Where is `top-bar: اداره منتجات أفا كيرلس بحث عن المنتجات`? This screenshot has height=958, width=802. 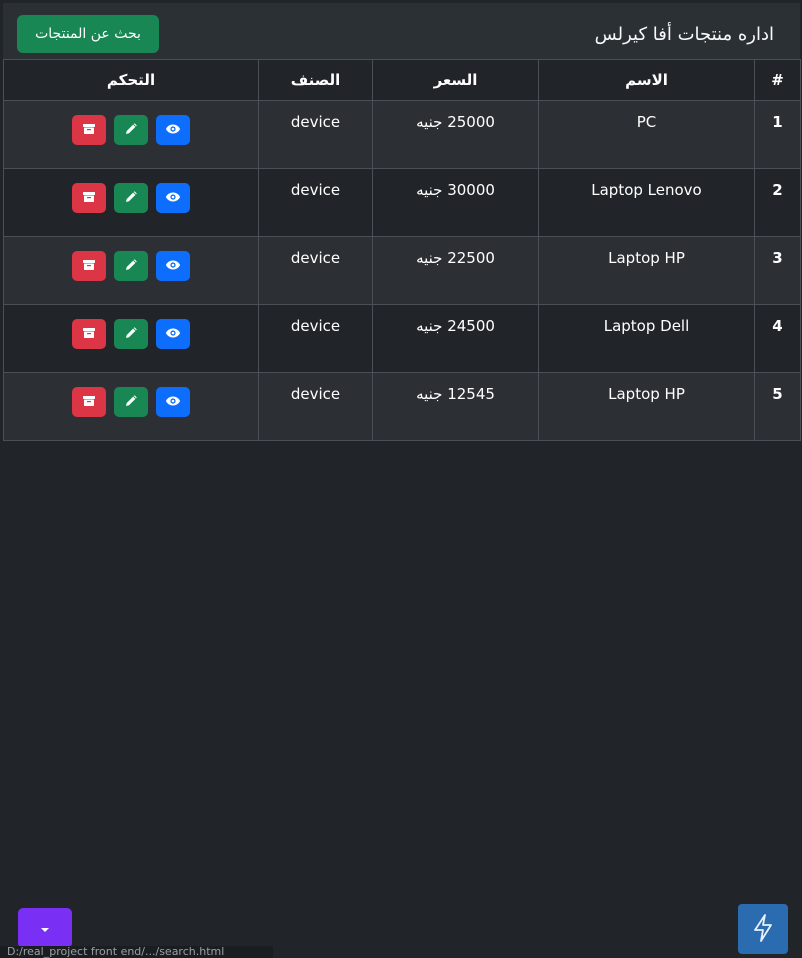
top-bar: اداره منتجات أفا كيرلس بحث عن المنتجات is located at coordinates (401, 31).